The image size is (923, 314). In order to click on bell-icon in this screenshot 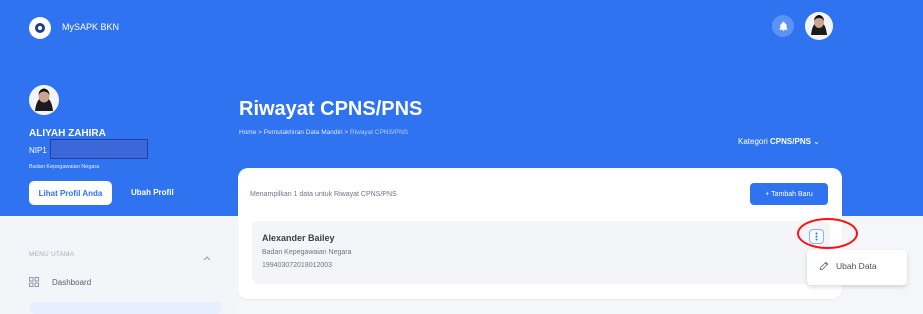, I will do `click(783, 25)`.